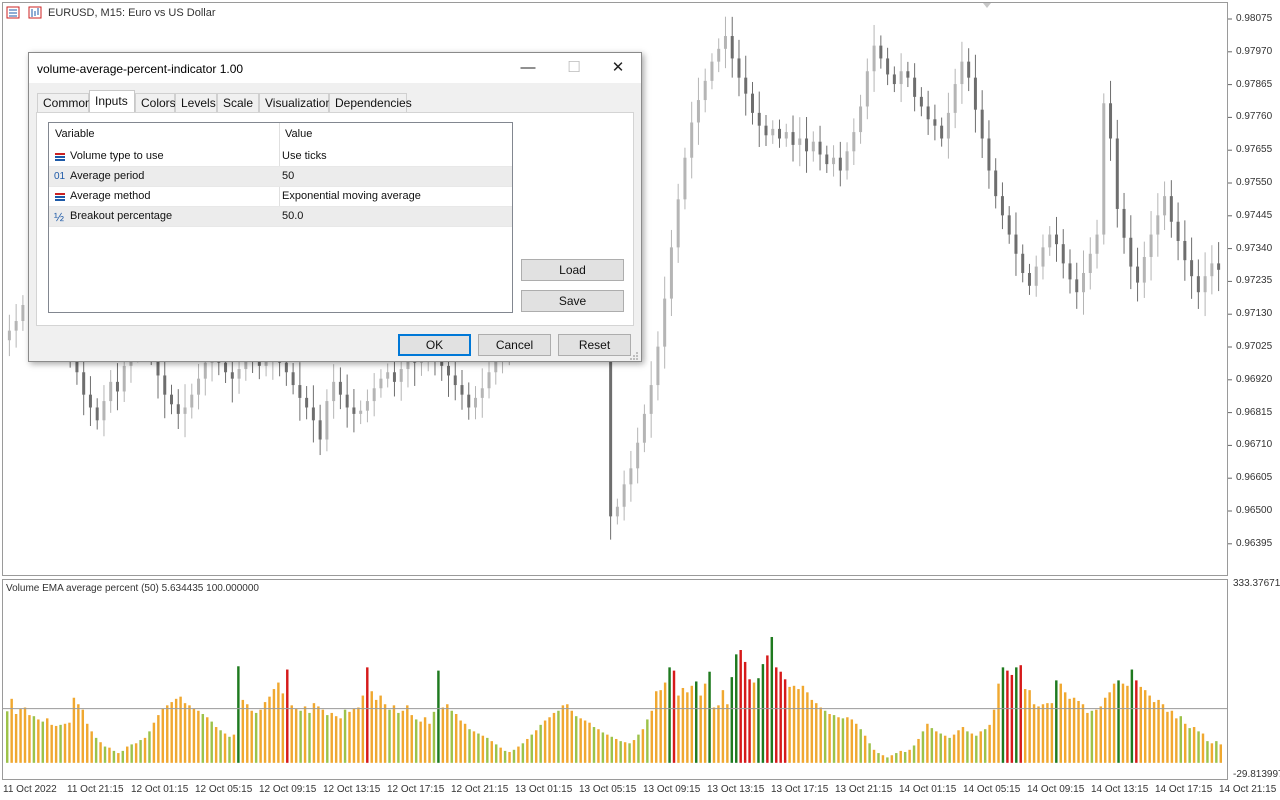 The image size is (1280, 800). What do you see at coordinates (288, 176) in the screenshot?
I see `input-value: 50` at bounding box center [288, 176].